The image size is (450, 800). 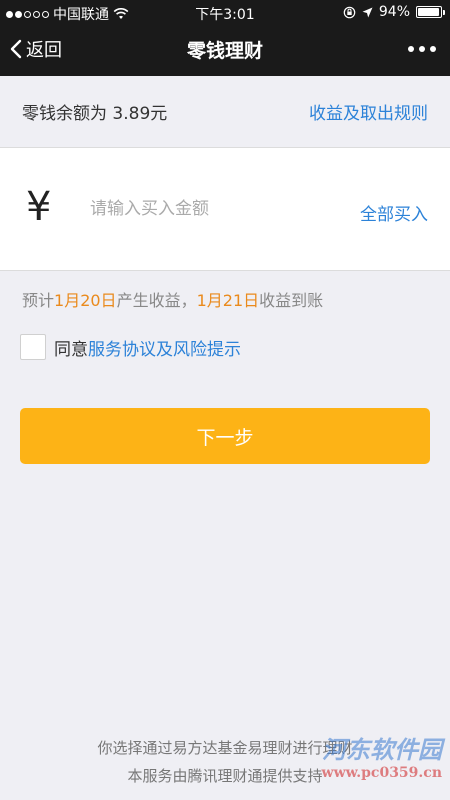 I want to click on estimate-middle: 产生收益，, so click(x=156, y=300).